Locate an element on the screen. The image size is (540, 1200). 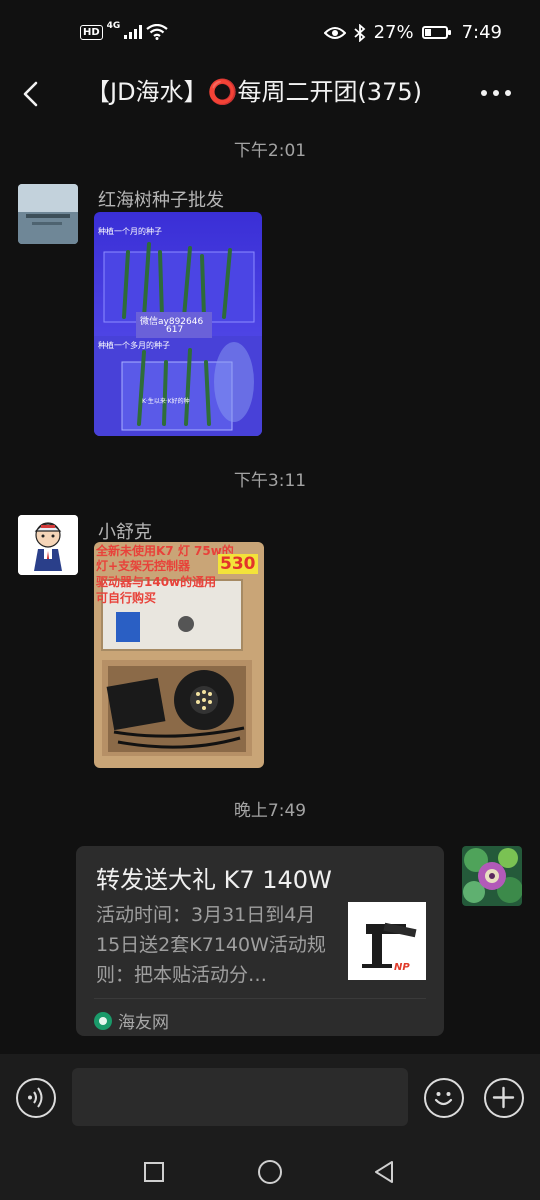
emoji-button is located at coordinates (444, 1098).